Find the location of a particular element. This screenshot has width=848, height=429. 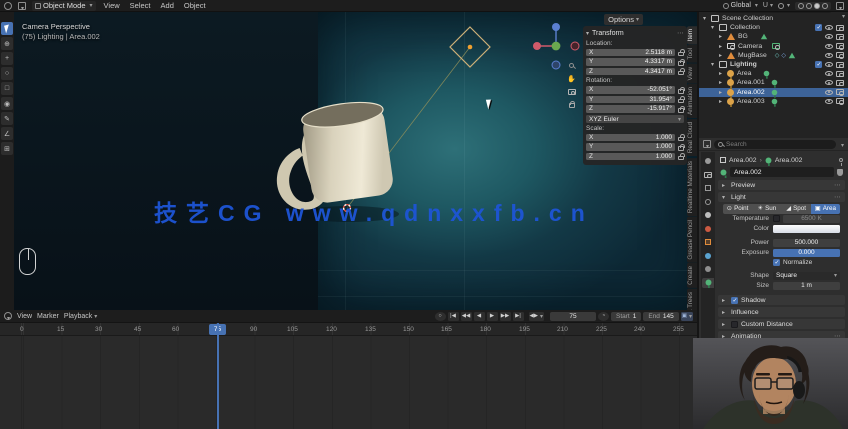

temperature-checkbox is located at coordinates (776, 218).